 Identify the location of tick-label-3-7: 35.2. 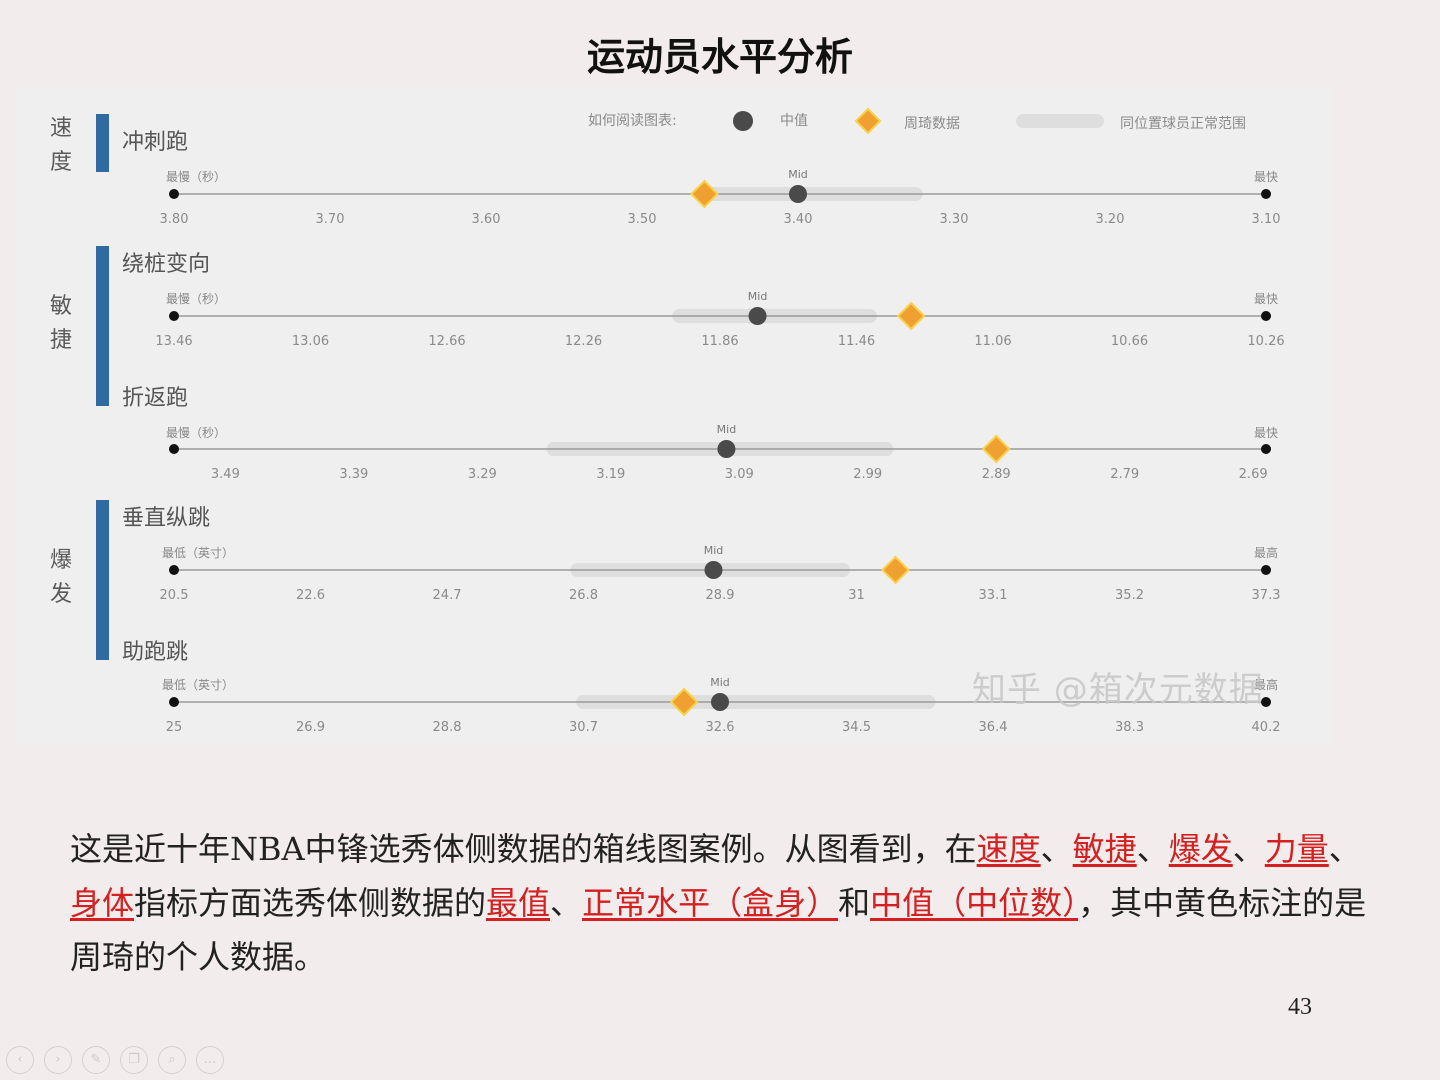
(1129, 595).